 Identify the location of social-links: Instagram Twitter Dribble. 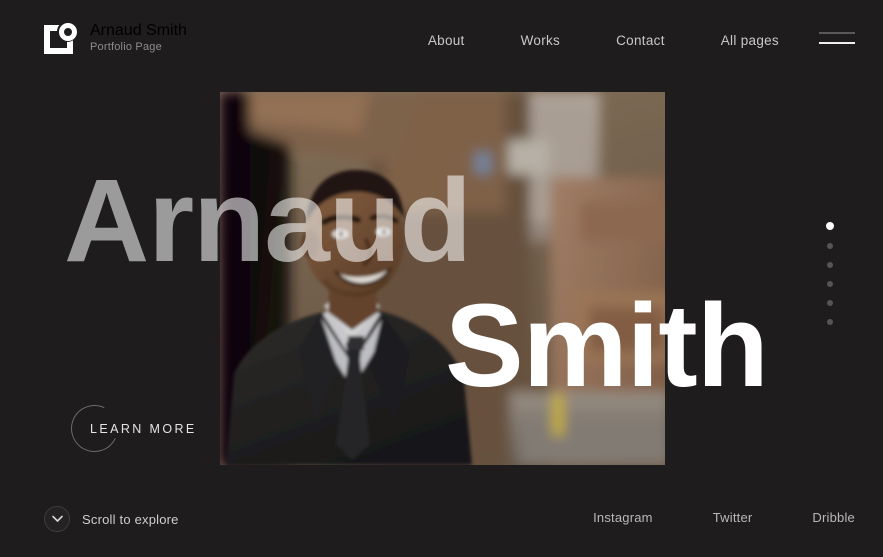
(709, 517).